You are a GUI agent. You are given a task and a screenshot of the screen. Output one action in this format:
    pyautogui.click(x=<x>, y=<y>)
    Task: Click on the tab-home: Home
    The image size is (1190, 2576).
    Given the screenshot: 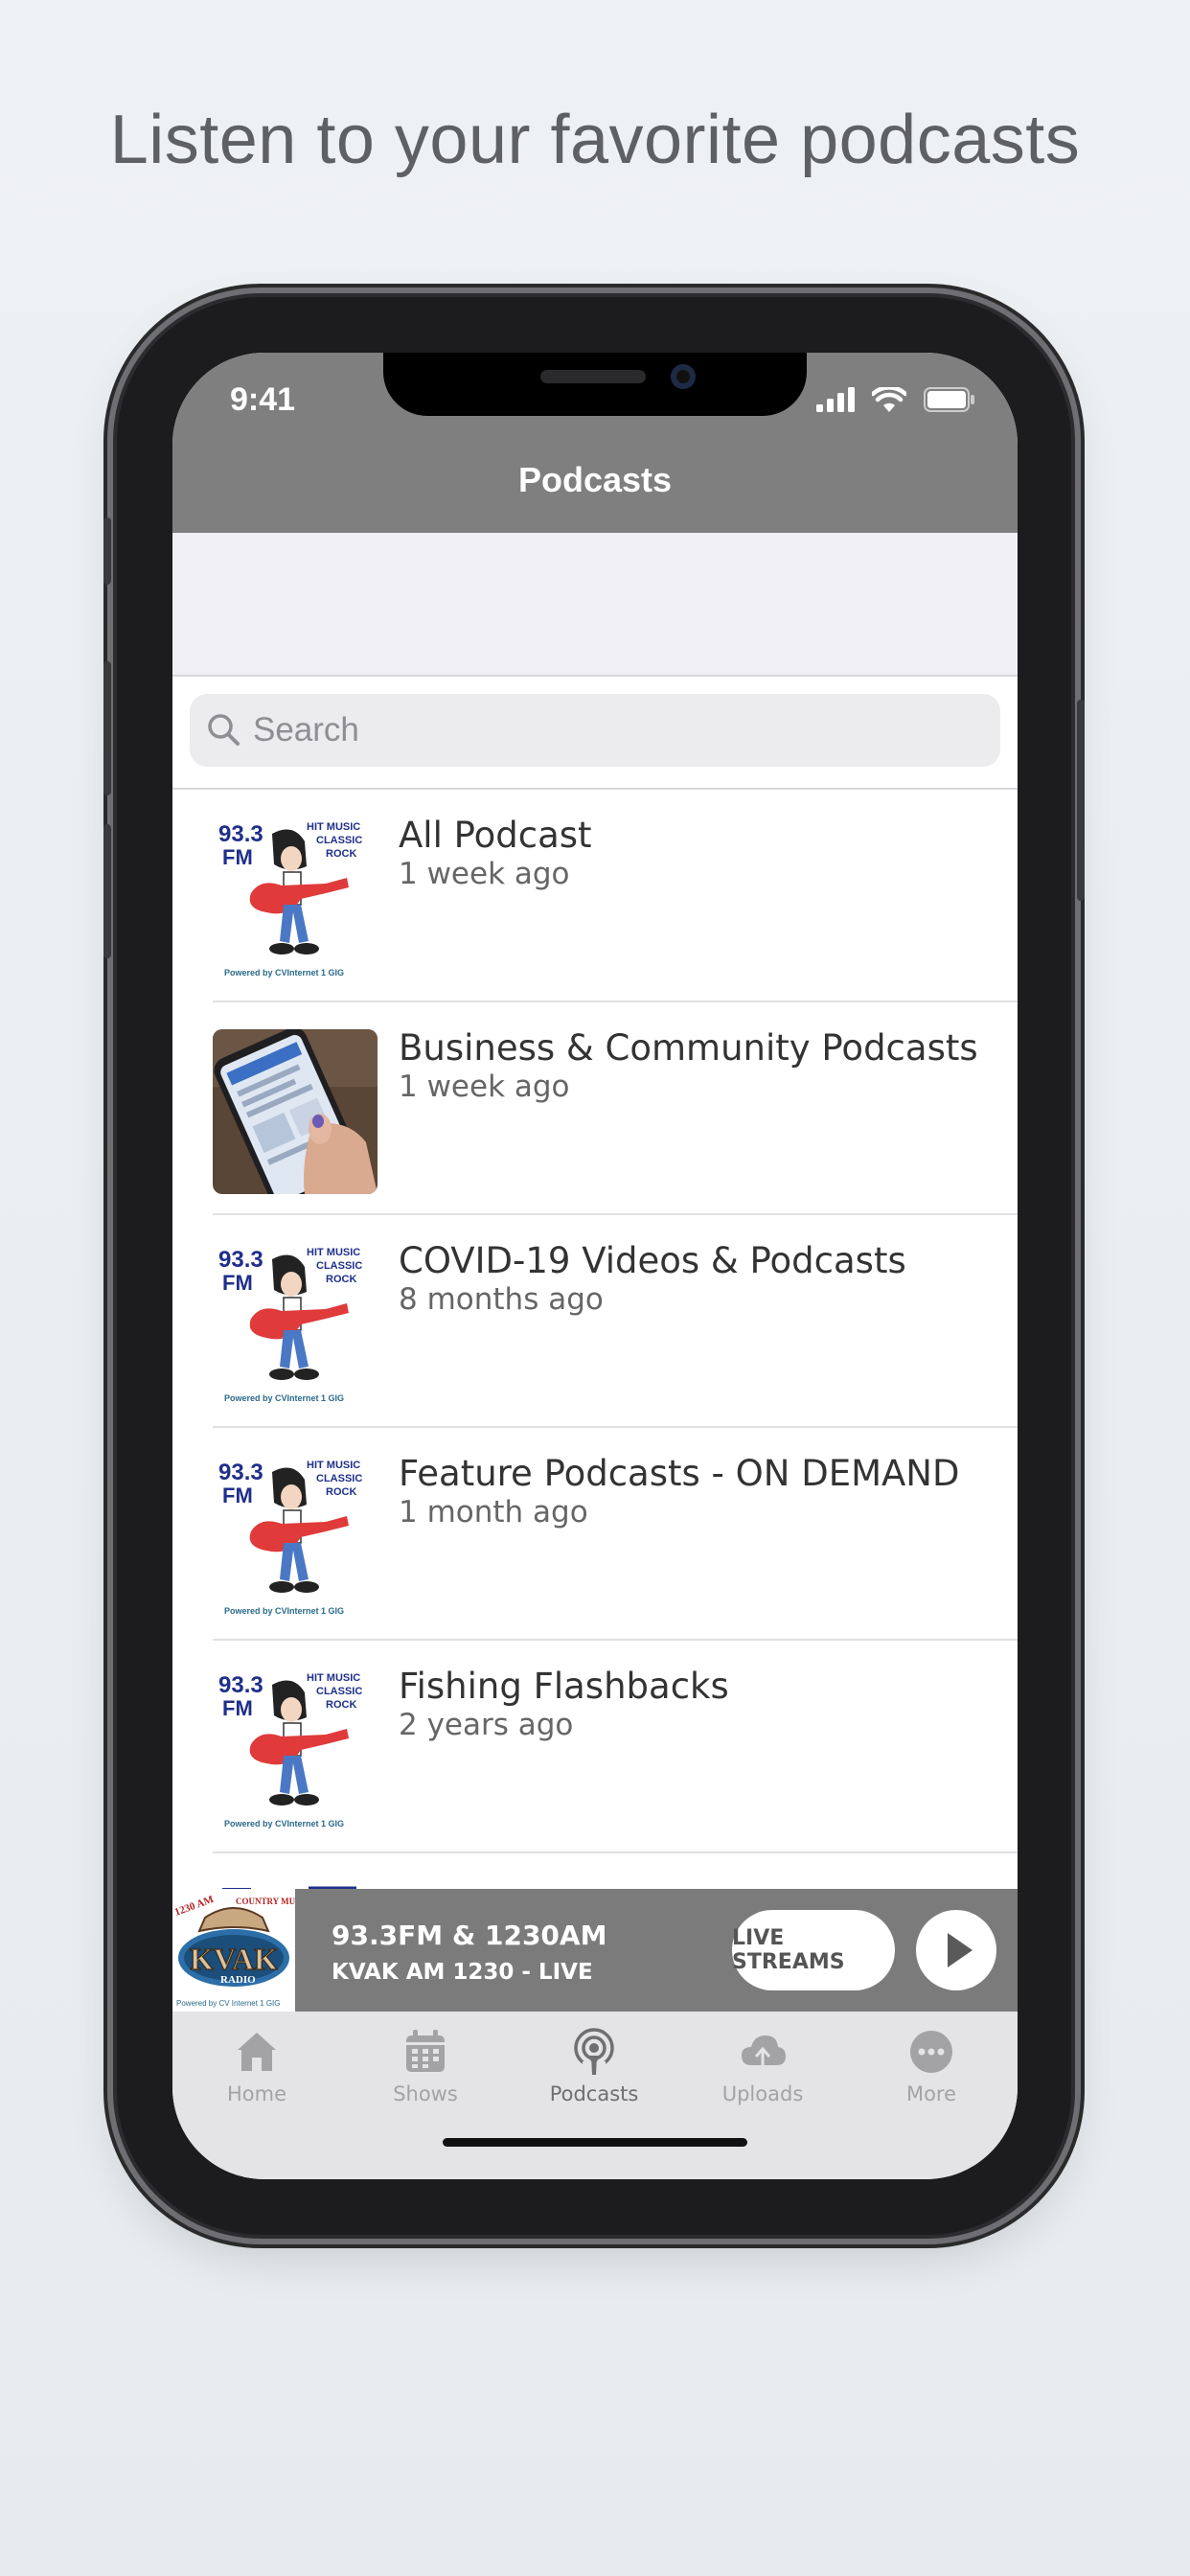 What is the action you would take?
    pyautogui.click(x=256, y=2070)
    